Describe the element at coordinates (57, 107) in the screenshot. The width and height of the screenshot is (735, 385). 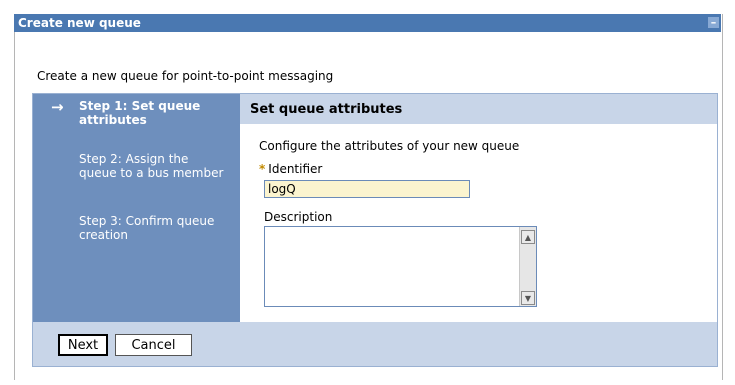
I see `current-step-arrow-icon: →` at that location.